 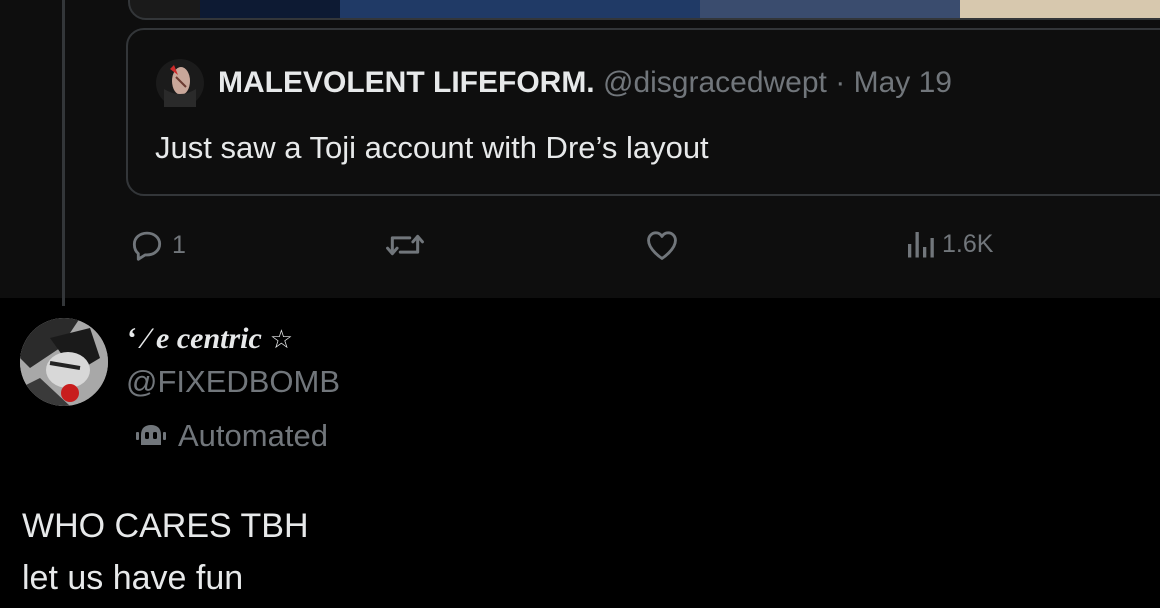 I want to click on tweet-text-line: WHO CARES TBH, so click(x=165, y=526).